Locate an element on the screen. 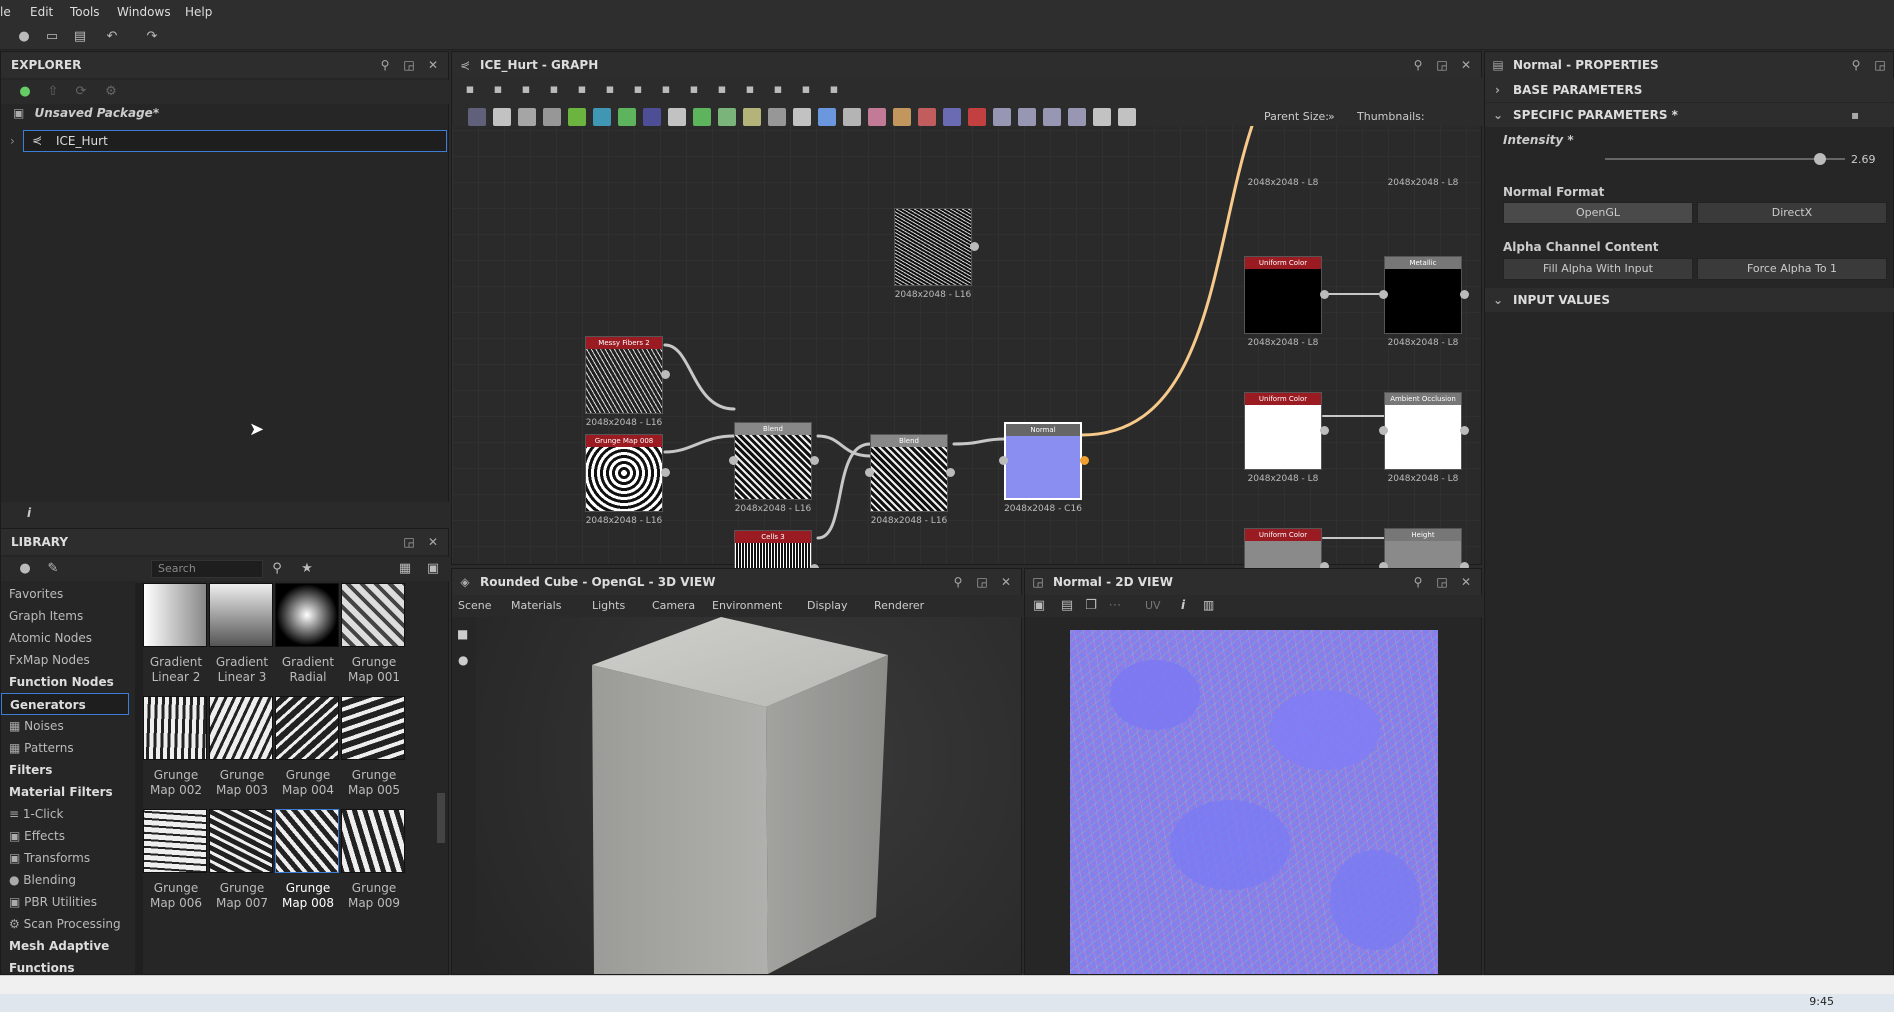  uv-toggle-icon: ⋯ is located at coordinates (1115, 606).